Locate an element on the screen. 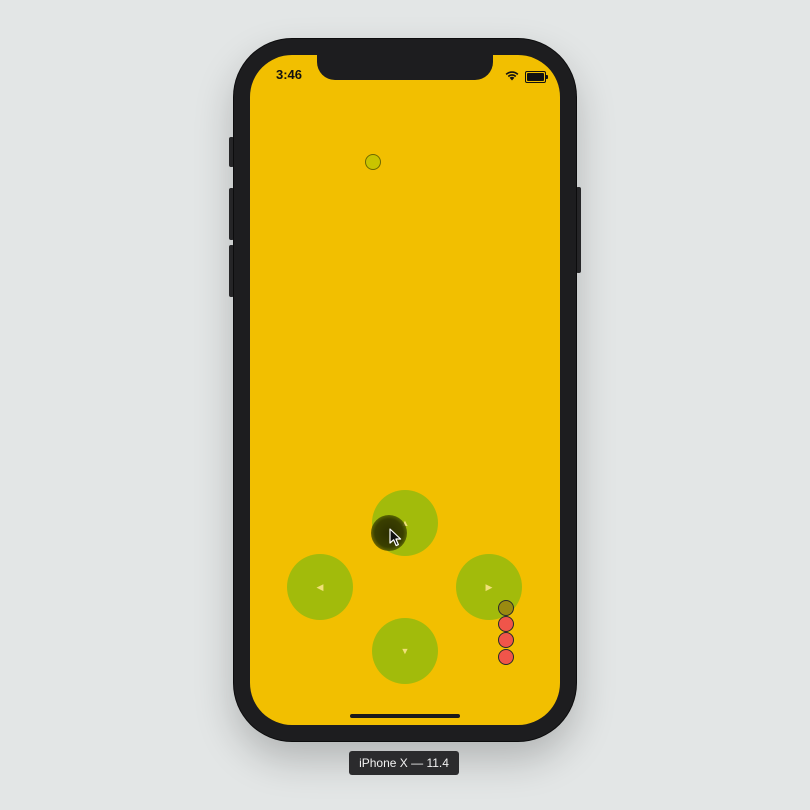 The width and height of the screenshot is (810, 810). caret-right-icon: ▶ is located at coordinates (489, 586).